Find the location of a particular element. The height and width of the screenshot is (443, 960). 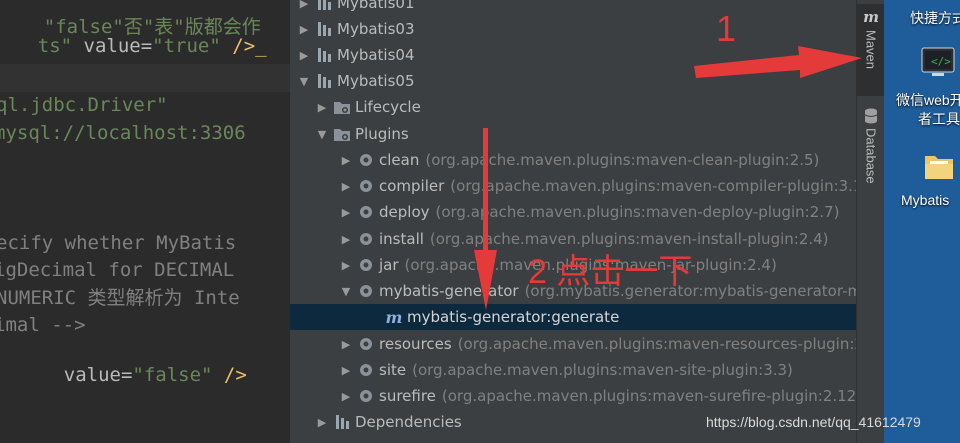

annotation-step-1: 1 is located at coordinates (726, 28).